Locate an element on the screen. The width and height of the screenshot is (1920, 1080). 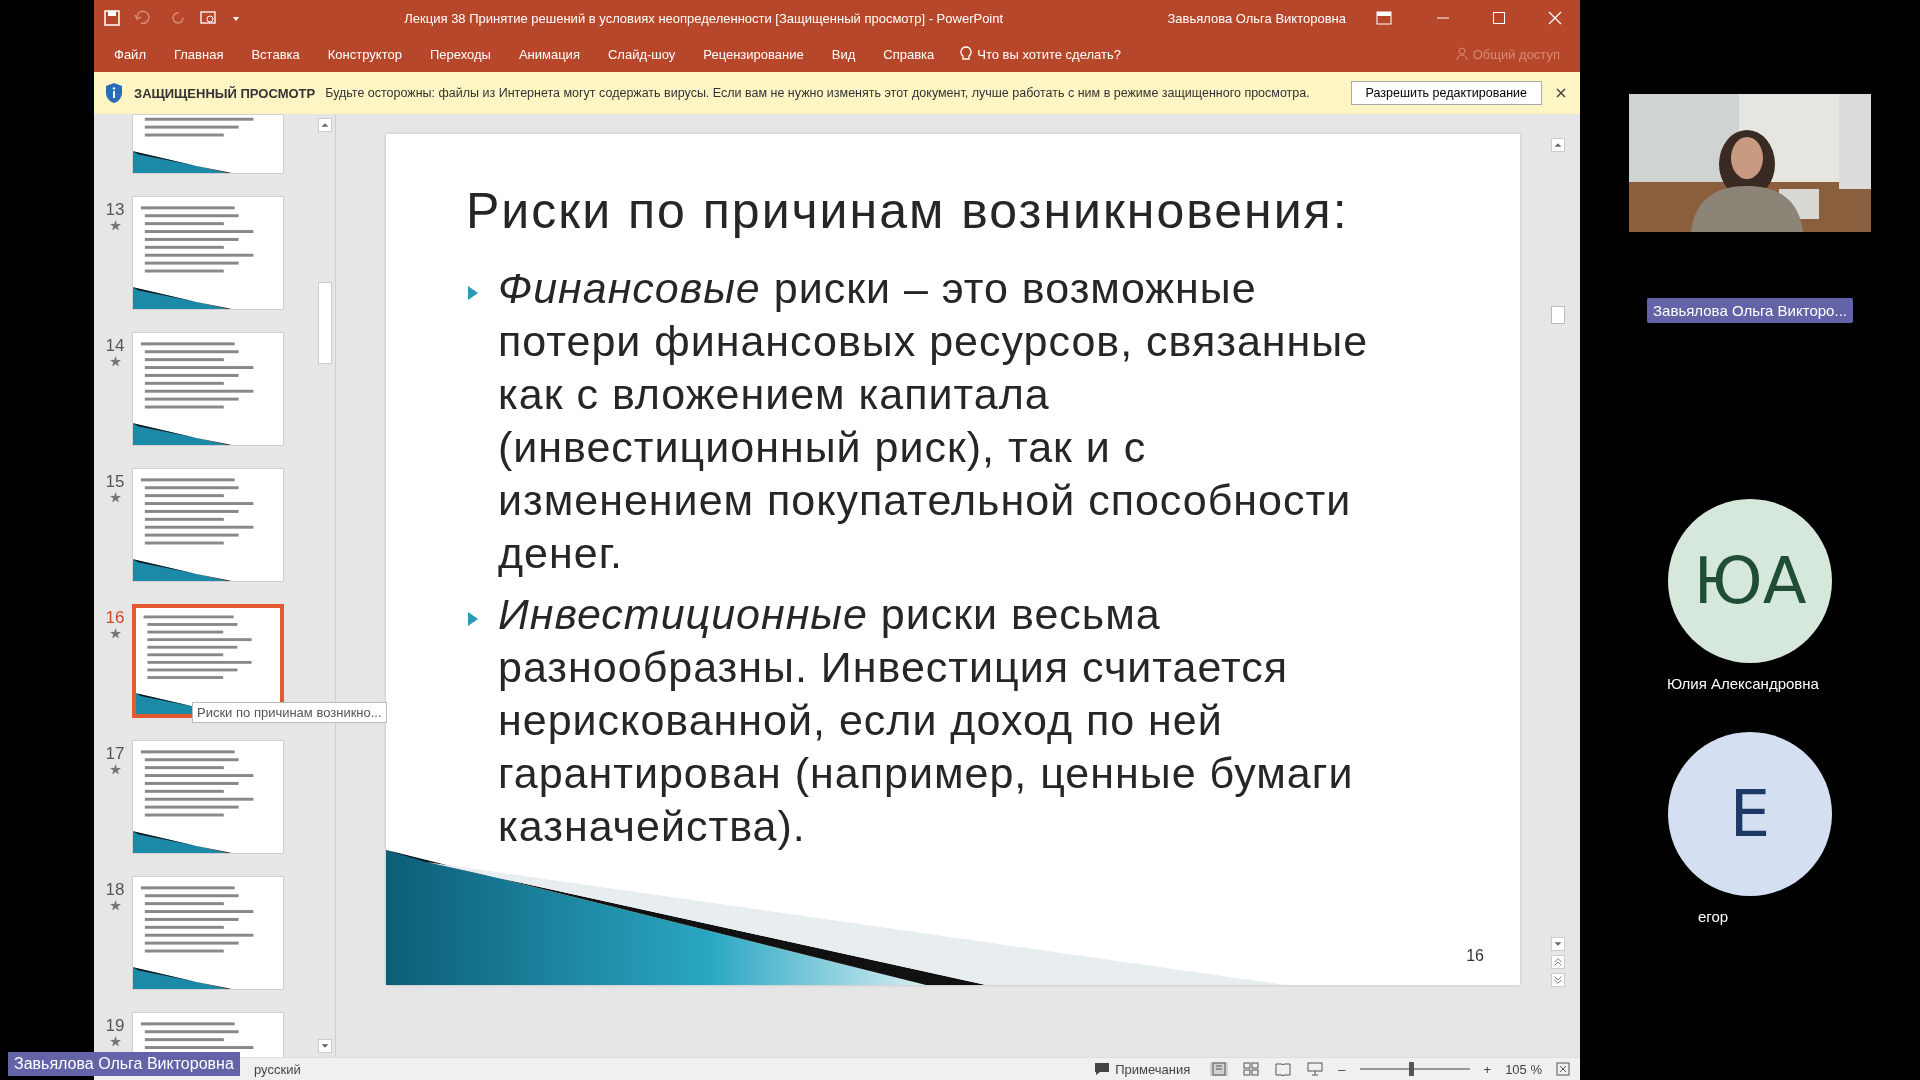
menu-tab: Рецензирование is located at coordinates (753, 54).